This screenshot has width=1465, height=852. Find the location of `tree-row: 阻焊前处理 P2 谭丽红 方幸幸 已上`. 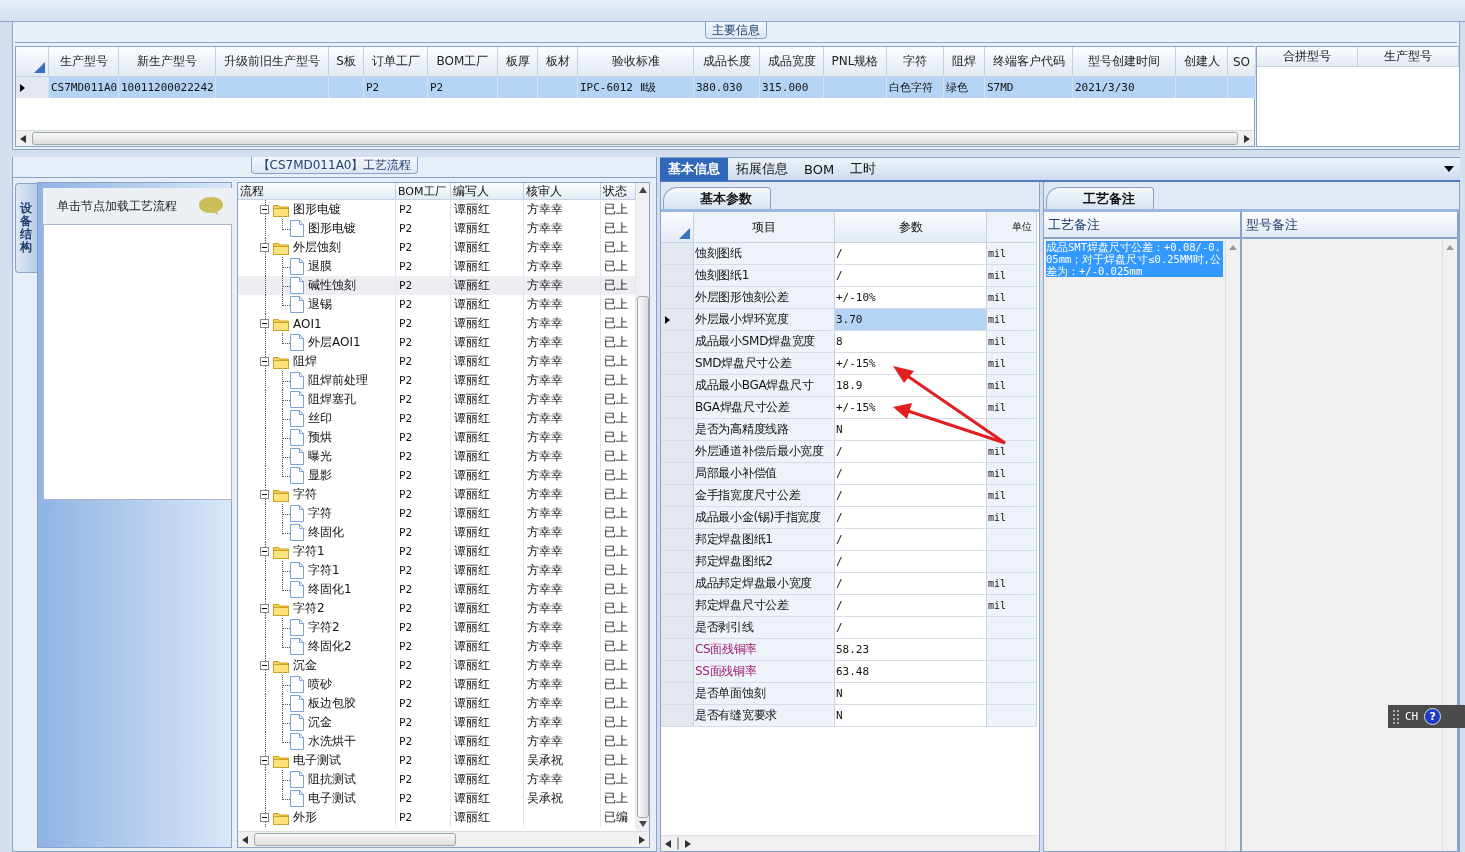

tree-row: 阻焊前处理 P2 谭丽红 方幸幸 已上 is located at coordinates (437, 380).